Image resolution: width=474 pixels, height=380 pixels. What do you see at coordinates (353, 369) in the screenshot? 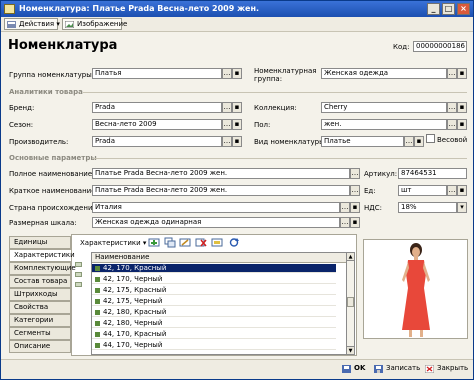
I see `ok-button: OK` at bounding box center [353, 369].